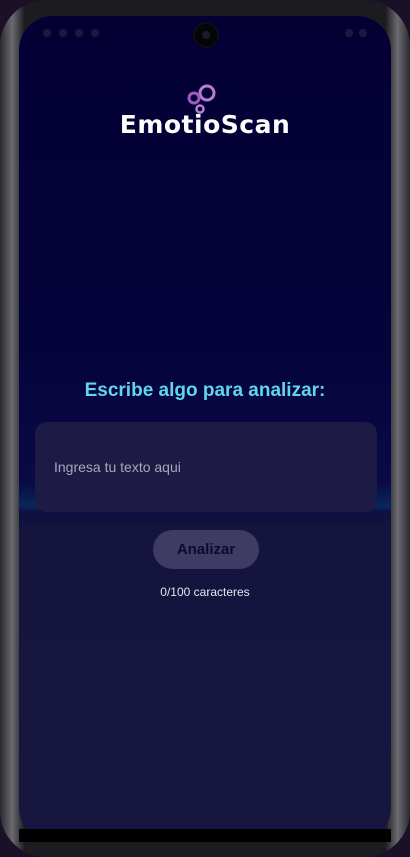 Image resolution: width=410 pixels, height=857 pixels. Describe the element at coordinates (356, 33) in the screenshot. I see `status-icons-right` at that location.